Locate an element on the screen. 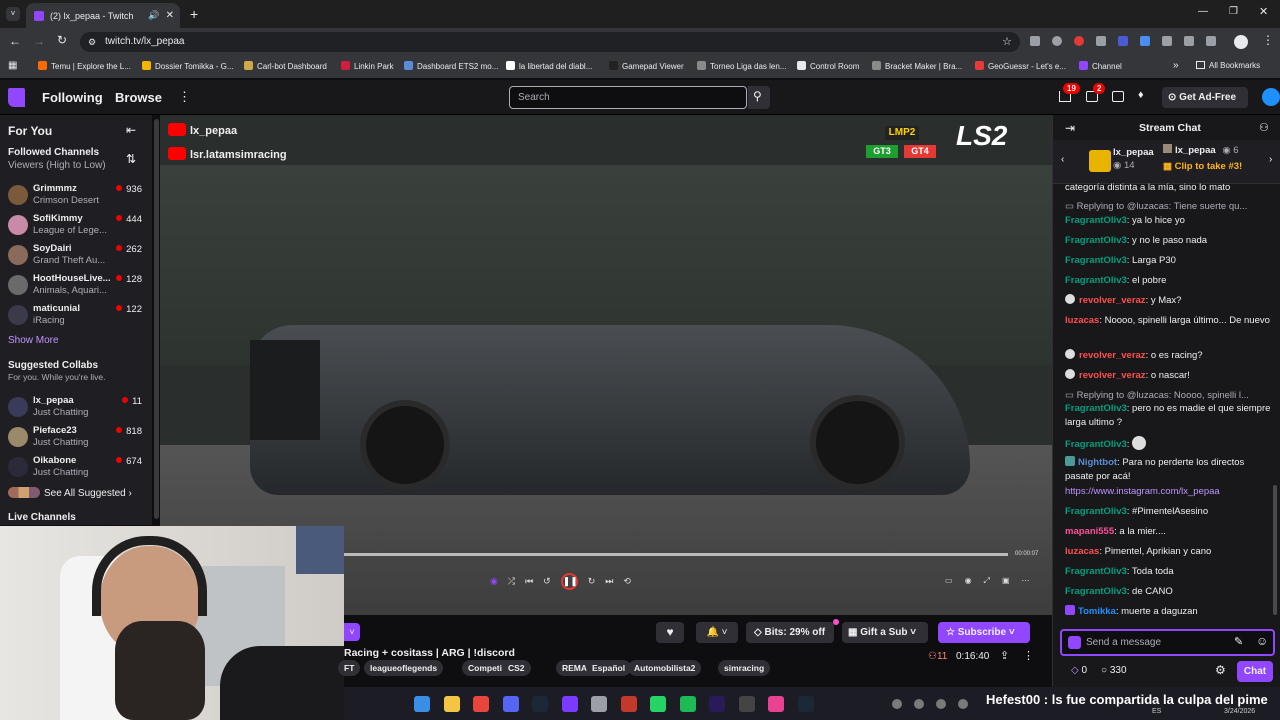  chat-bubble-icon is located at coordinates (1118, 96).